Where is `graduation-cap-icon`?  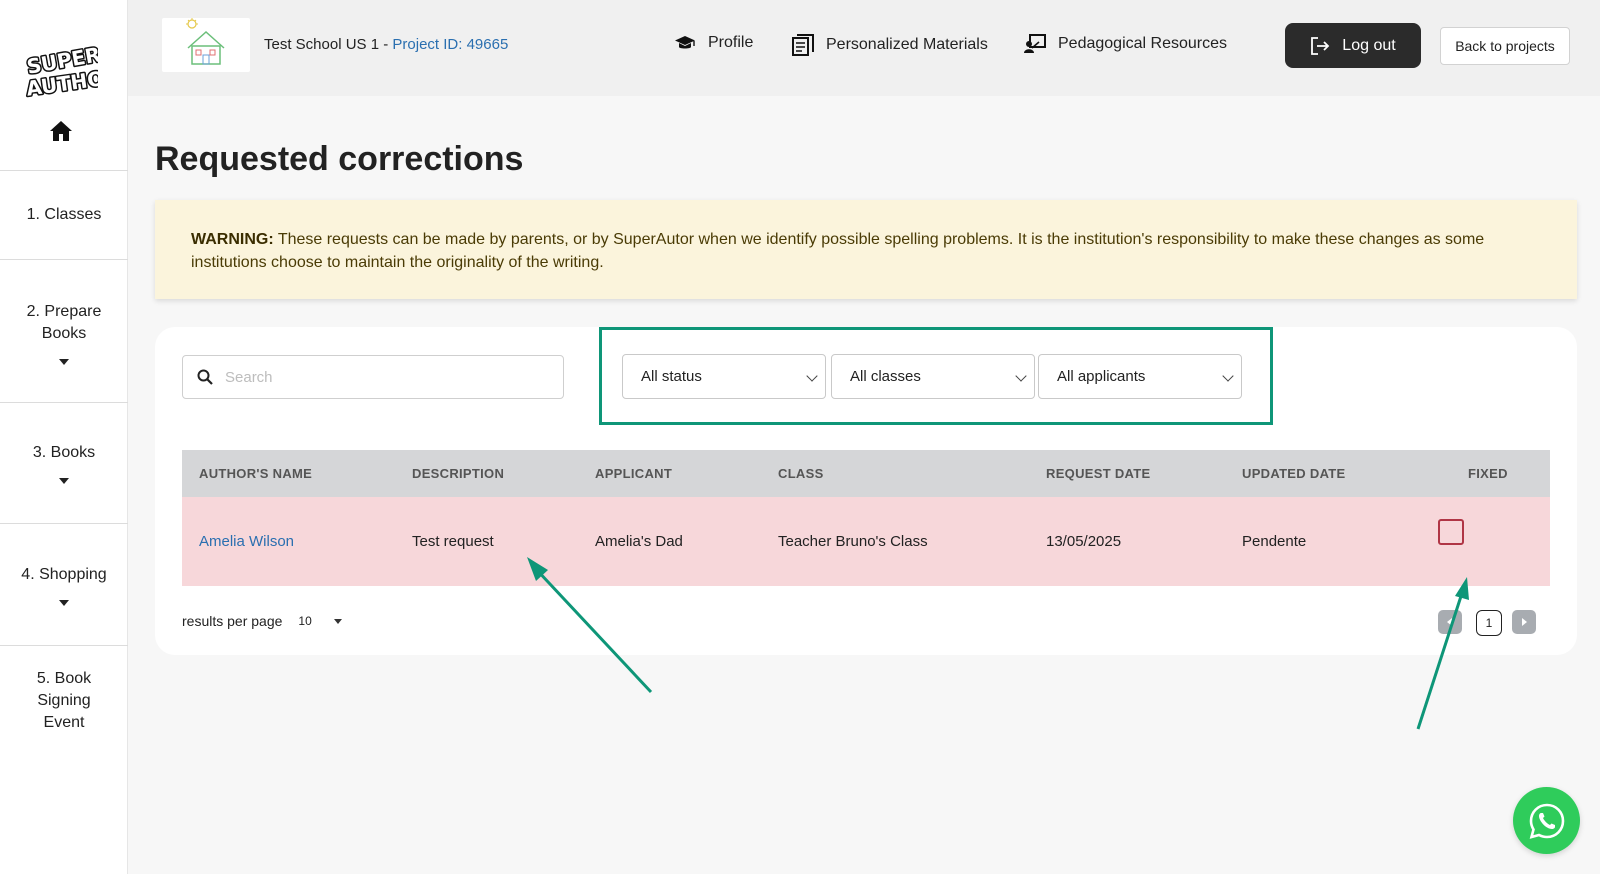
graduation-cap-icon is located at coordinates (685, 42).